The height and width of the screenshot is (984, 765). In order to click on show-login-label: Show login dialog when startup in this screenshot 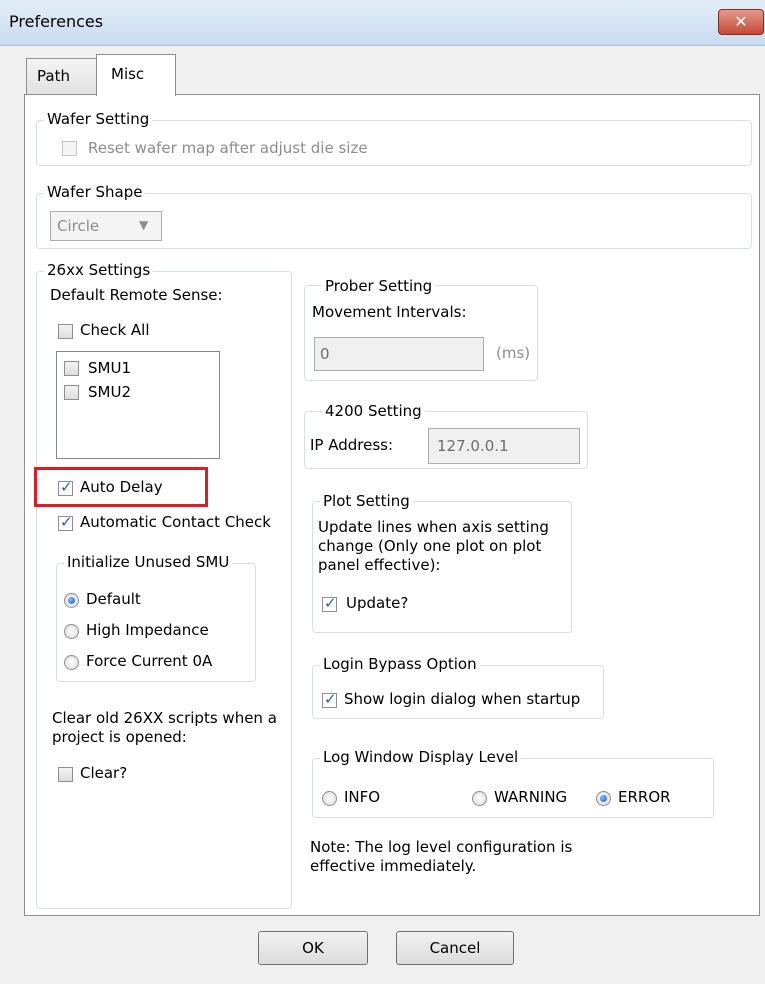, I will do `click(462, 699)`.